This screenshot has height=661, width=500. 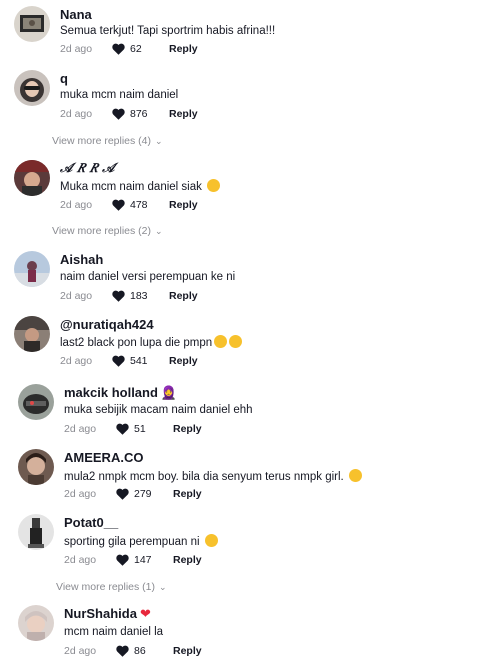 I want to click on comment-meta: 2d ago 62 Reply, so click(x=129, y=49).